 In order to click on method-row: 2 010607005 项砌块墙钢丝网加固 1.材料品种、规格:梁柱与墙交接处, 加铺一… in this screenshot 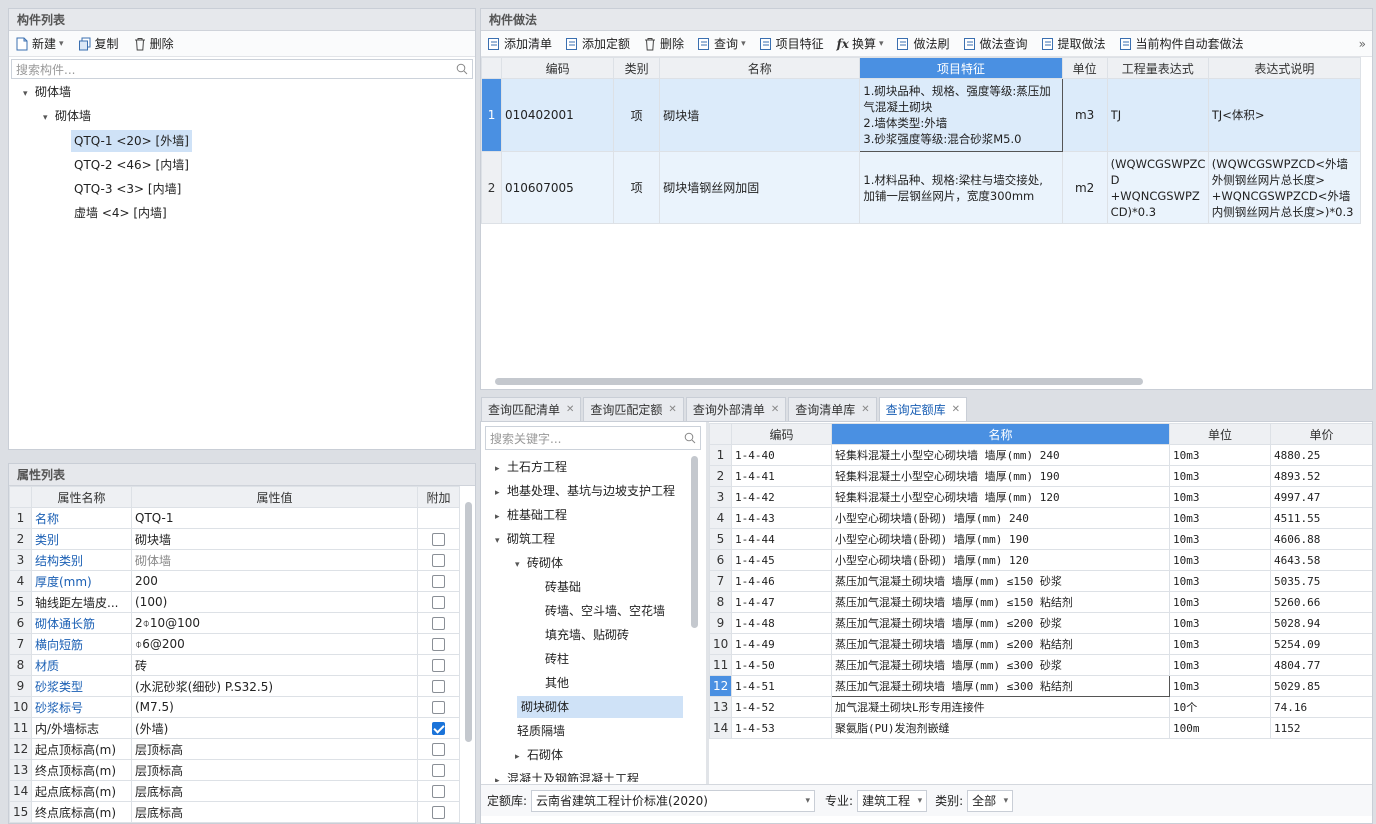, I will do `click(921, 187)`.